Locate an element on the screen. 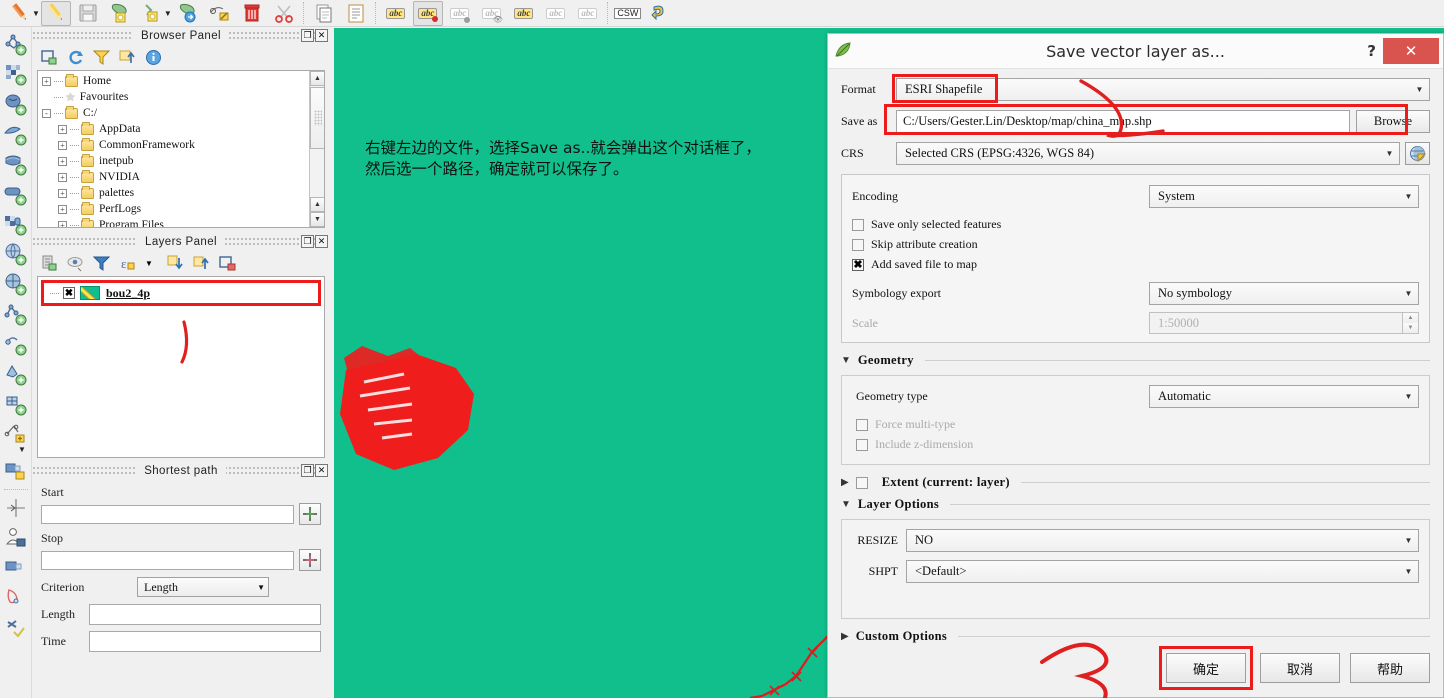 The height and width of the screenshot is (698, 1444). encoding-select: System ▼ is located at coordinates (1284, 196).